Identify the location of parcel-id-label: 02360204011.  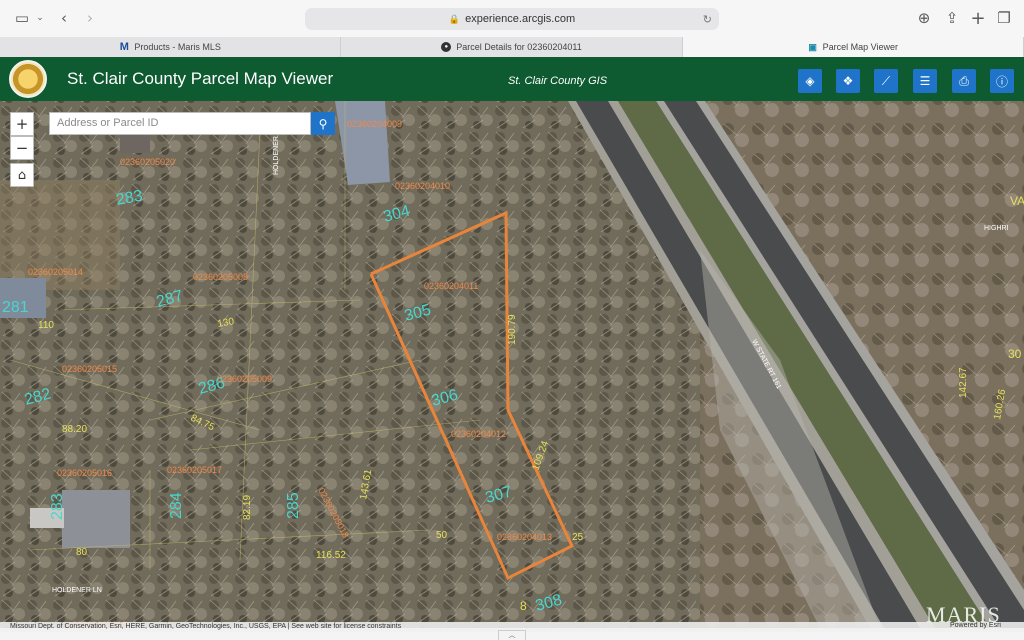
(451, 286).